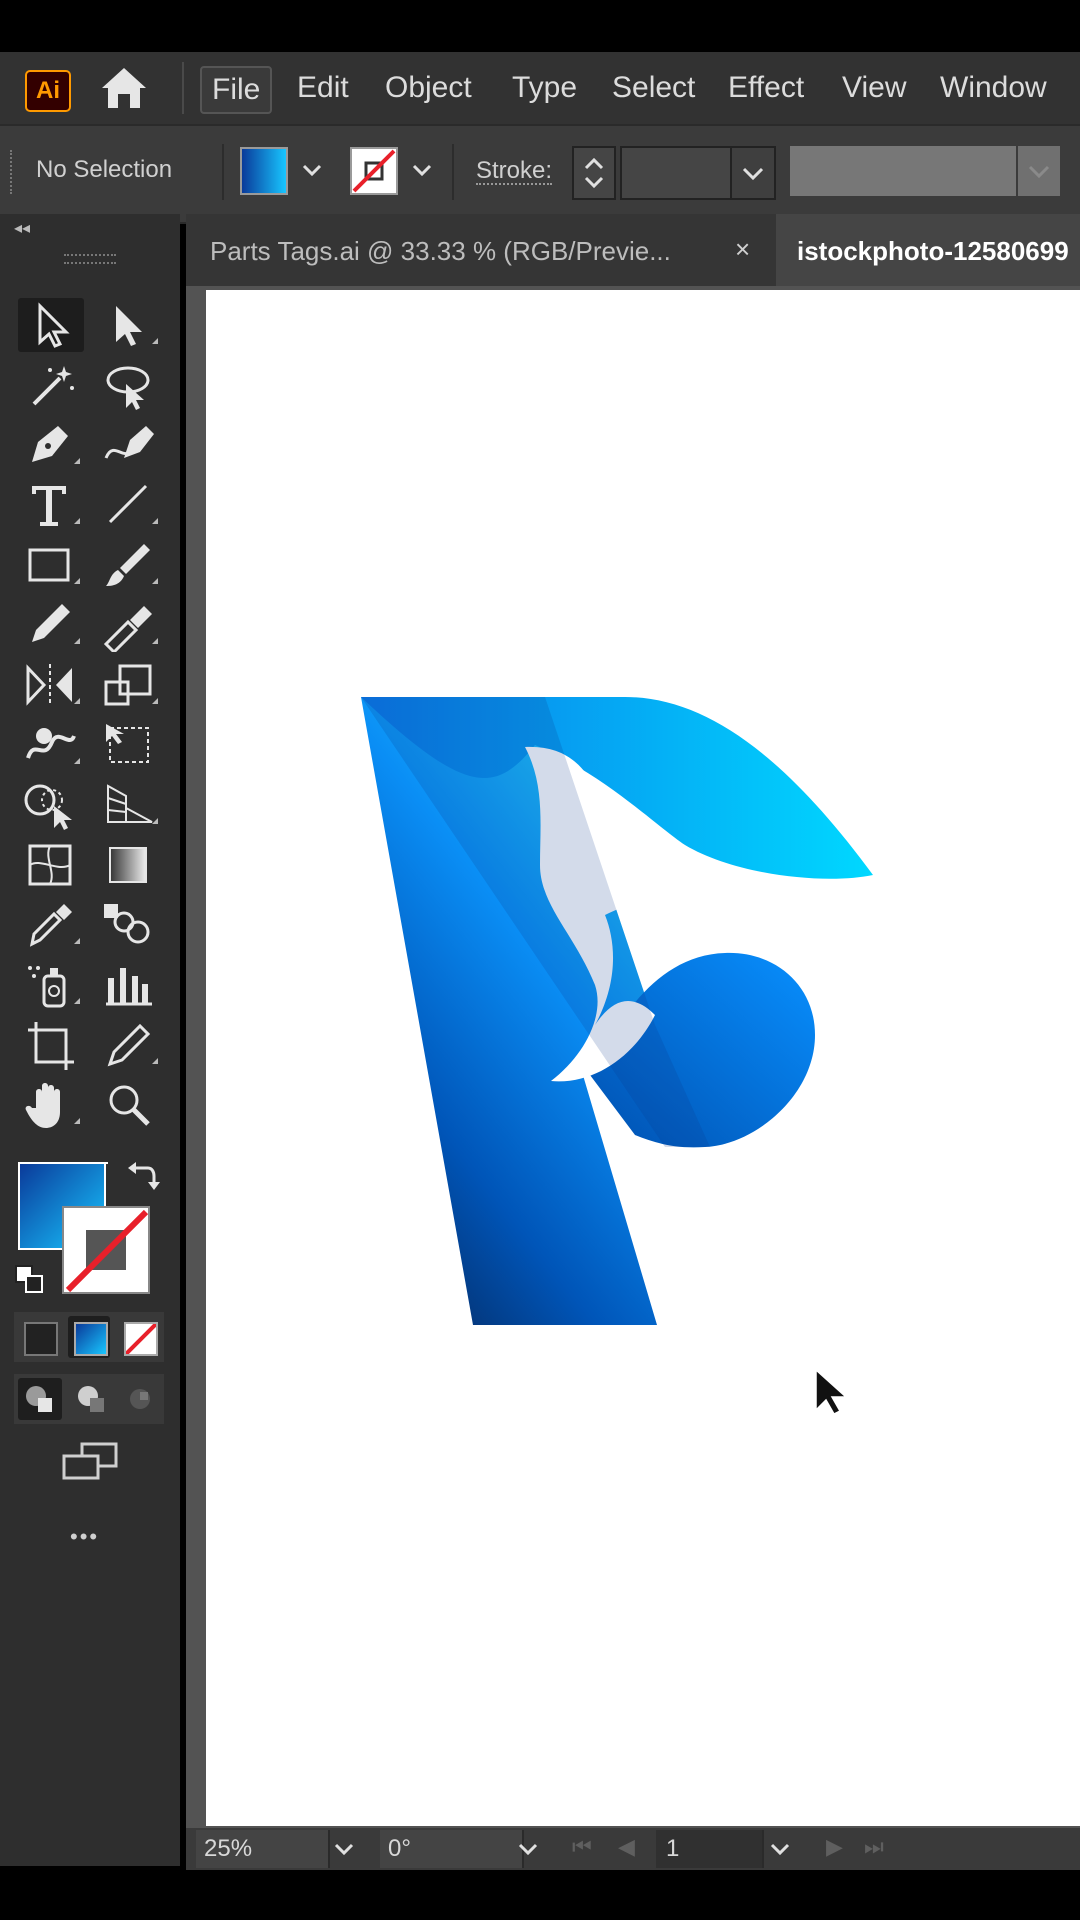 Image resolution: width=1080 pixels, height=1920 pixels. What do you see at coordinates (544, 88) in the screenshot?
I see `menu-type: Type` at bounding box center [544, 88].